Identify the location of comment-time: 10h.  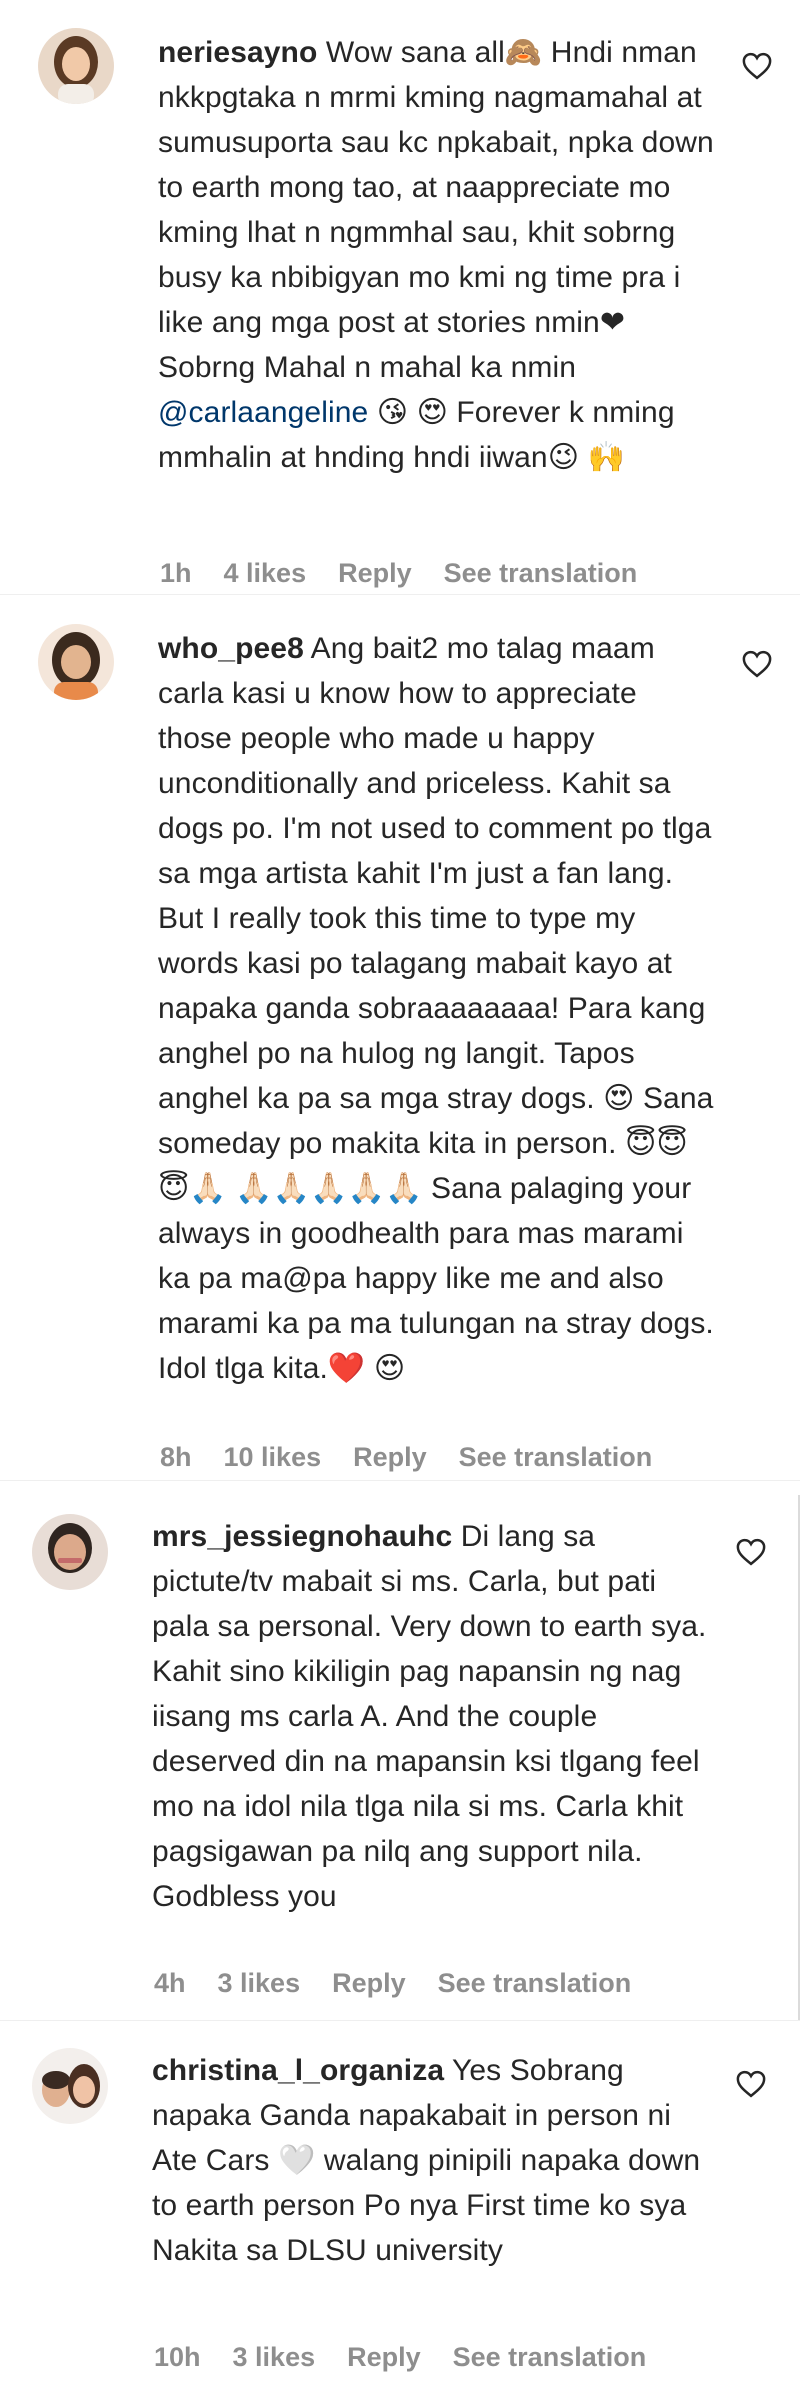
(177, 2357).